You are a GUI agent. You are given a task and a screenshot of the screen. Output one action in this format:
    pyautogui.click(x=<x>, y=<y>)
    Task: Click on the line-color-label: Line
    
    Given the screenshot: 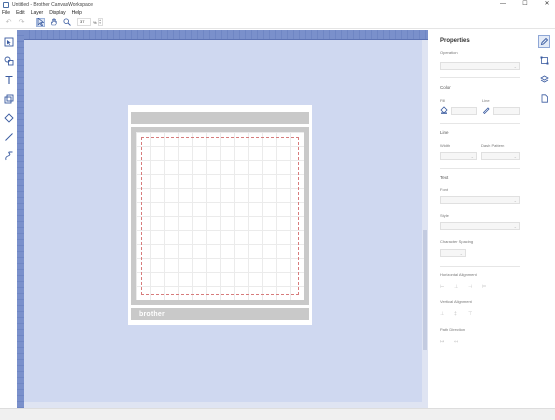 What is the action you would take?
    pyautogui.click(x=486, y=100)
    